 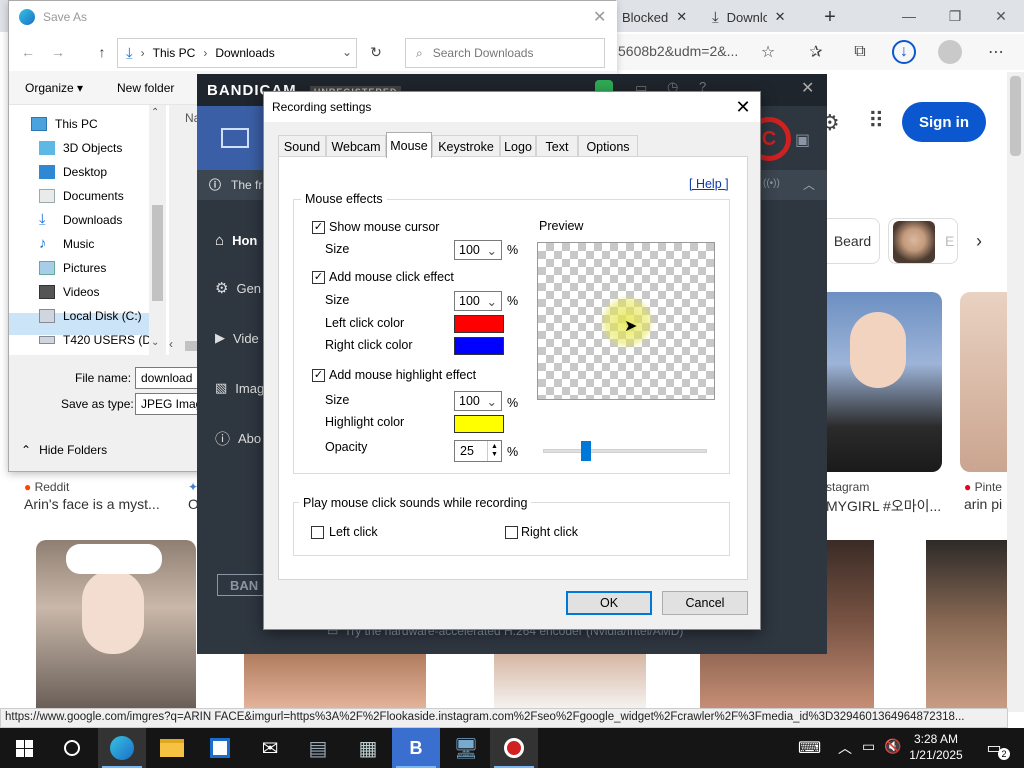 I want to click on collections-icon: ⧉, so click(x=860, y=52).